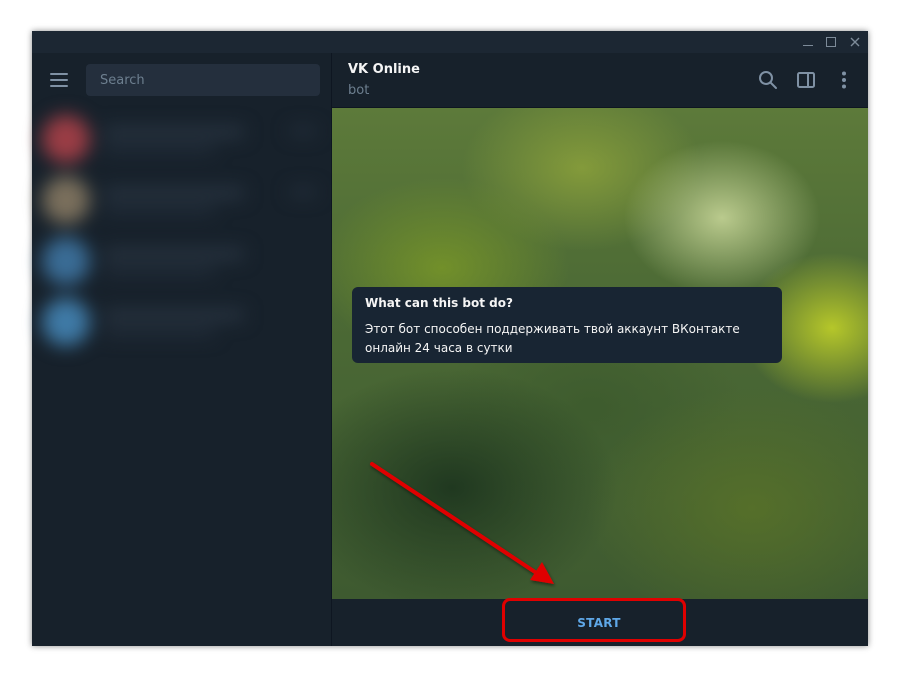 This screenshot has width=900, height=678. Describe the element at coordinates (768, 80) in the screenshot. I see `search-icon` at that location.